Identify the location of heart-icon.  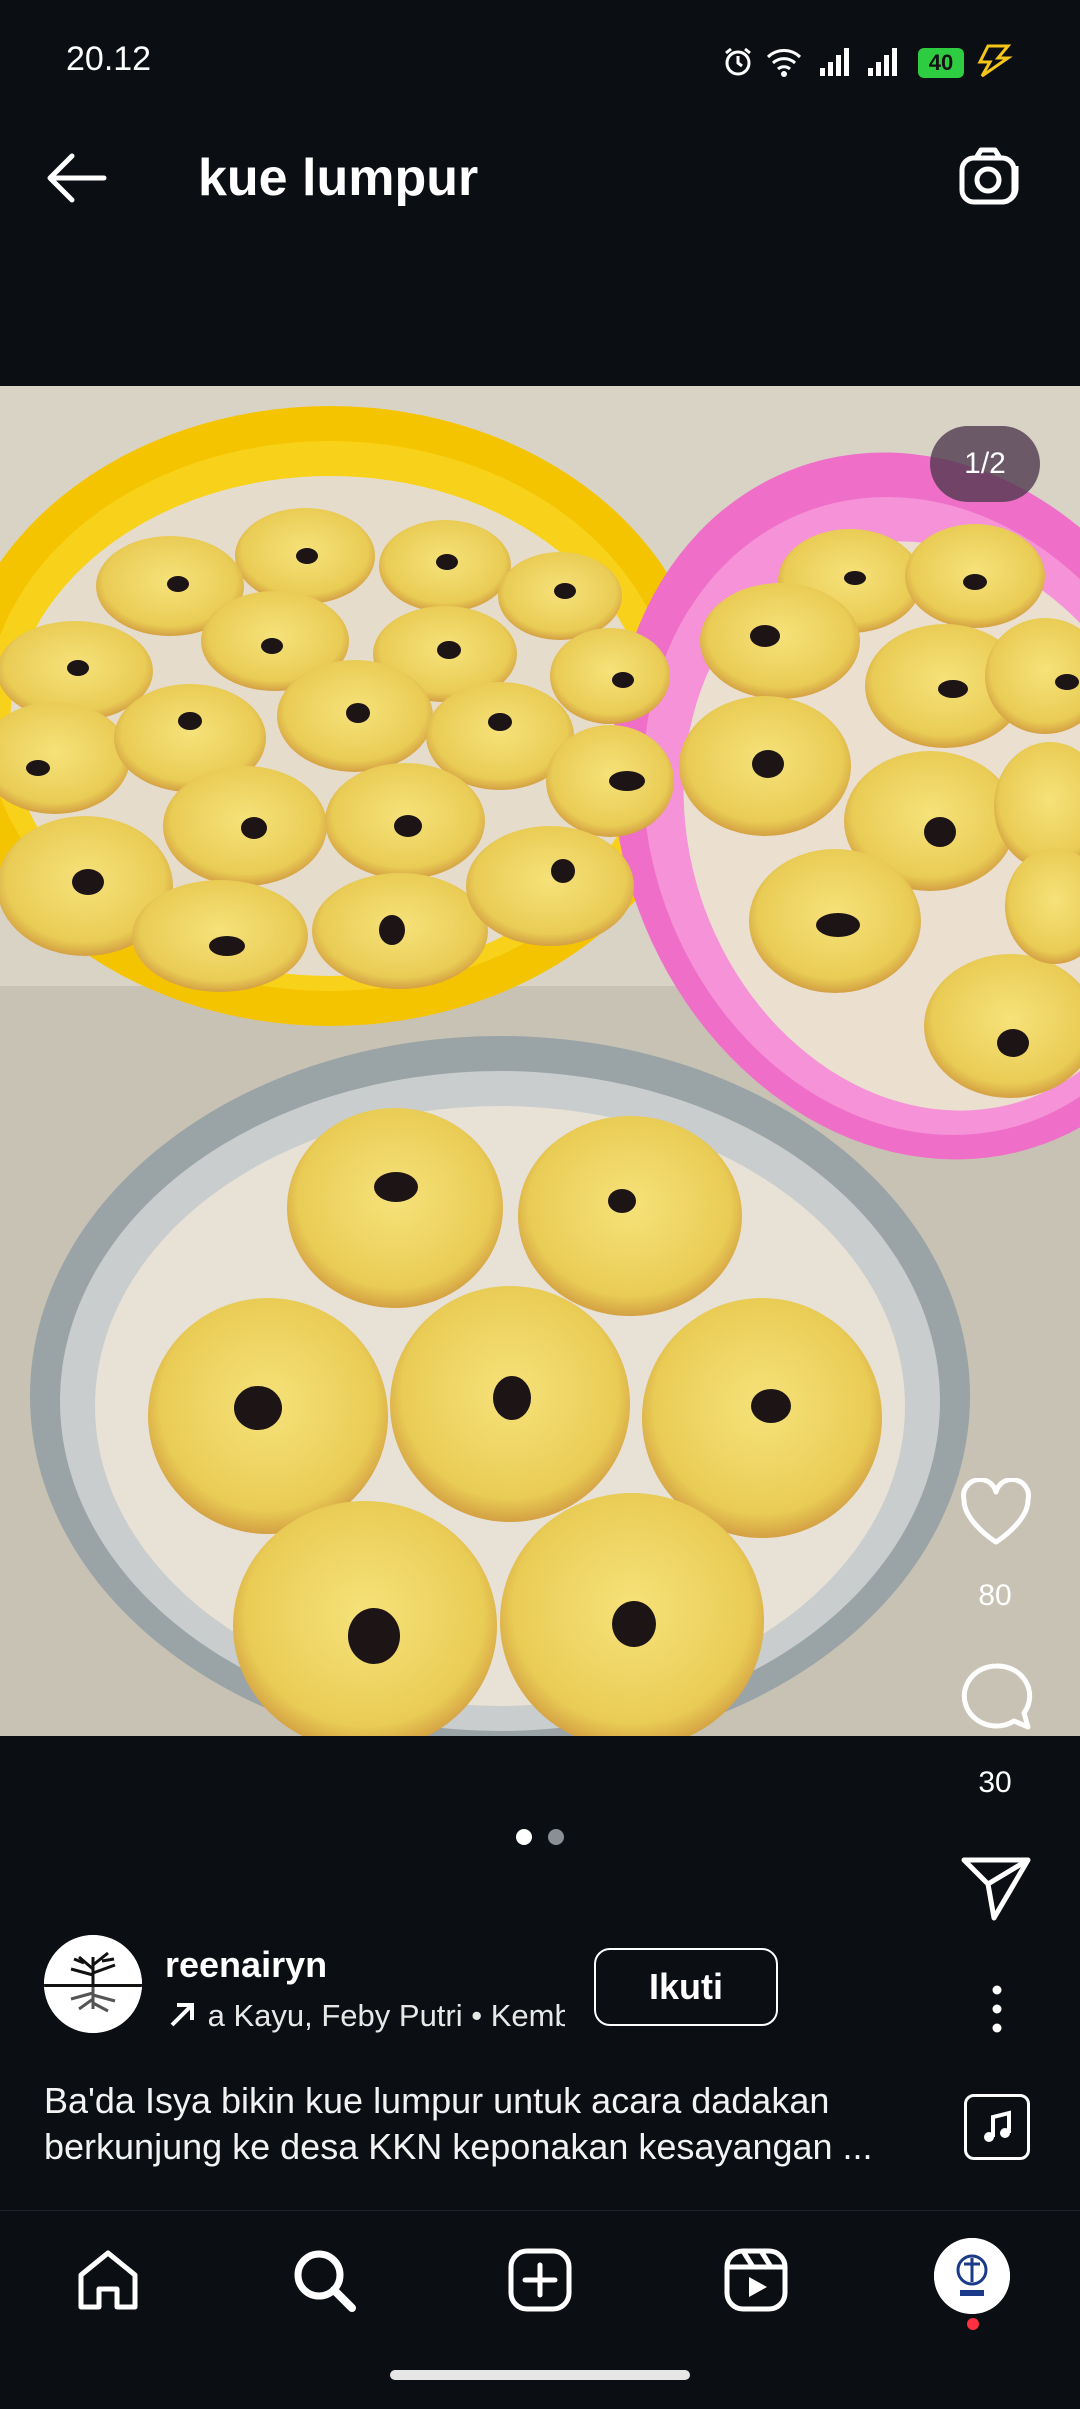
(996, 1513).